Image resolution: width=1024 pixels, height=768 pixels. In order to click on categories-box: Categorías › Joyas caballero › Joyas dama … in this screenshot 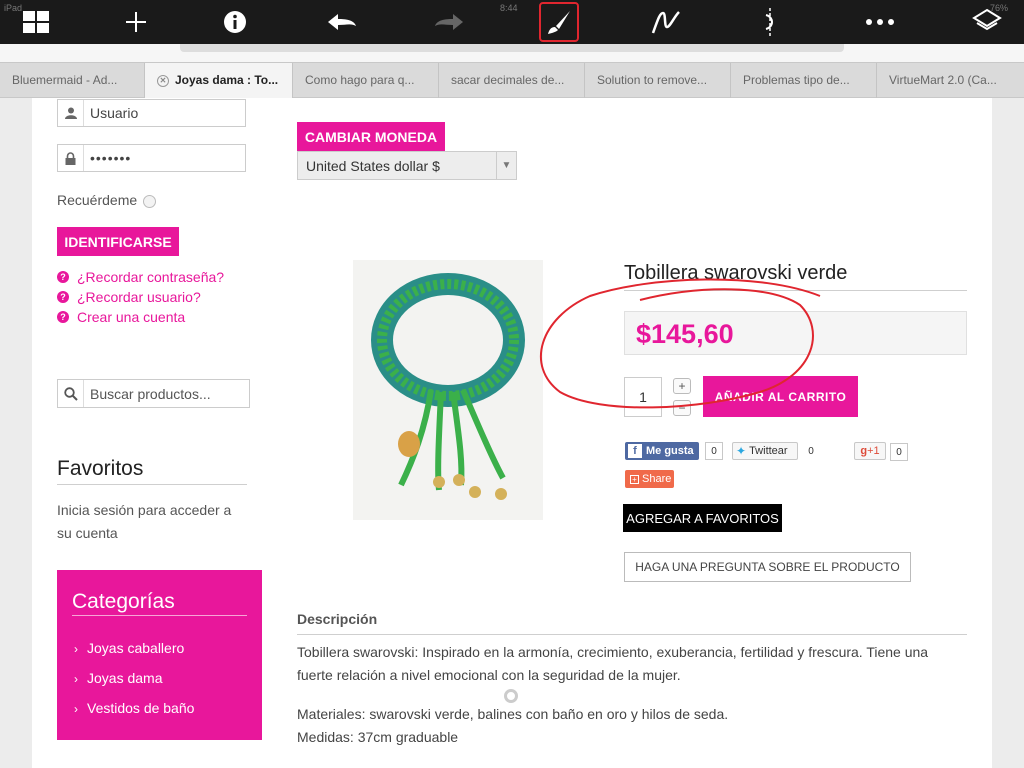, I will do `click(159, 655)`.